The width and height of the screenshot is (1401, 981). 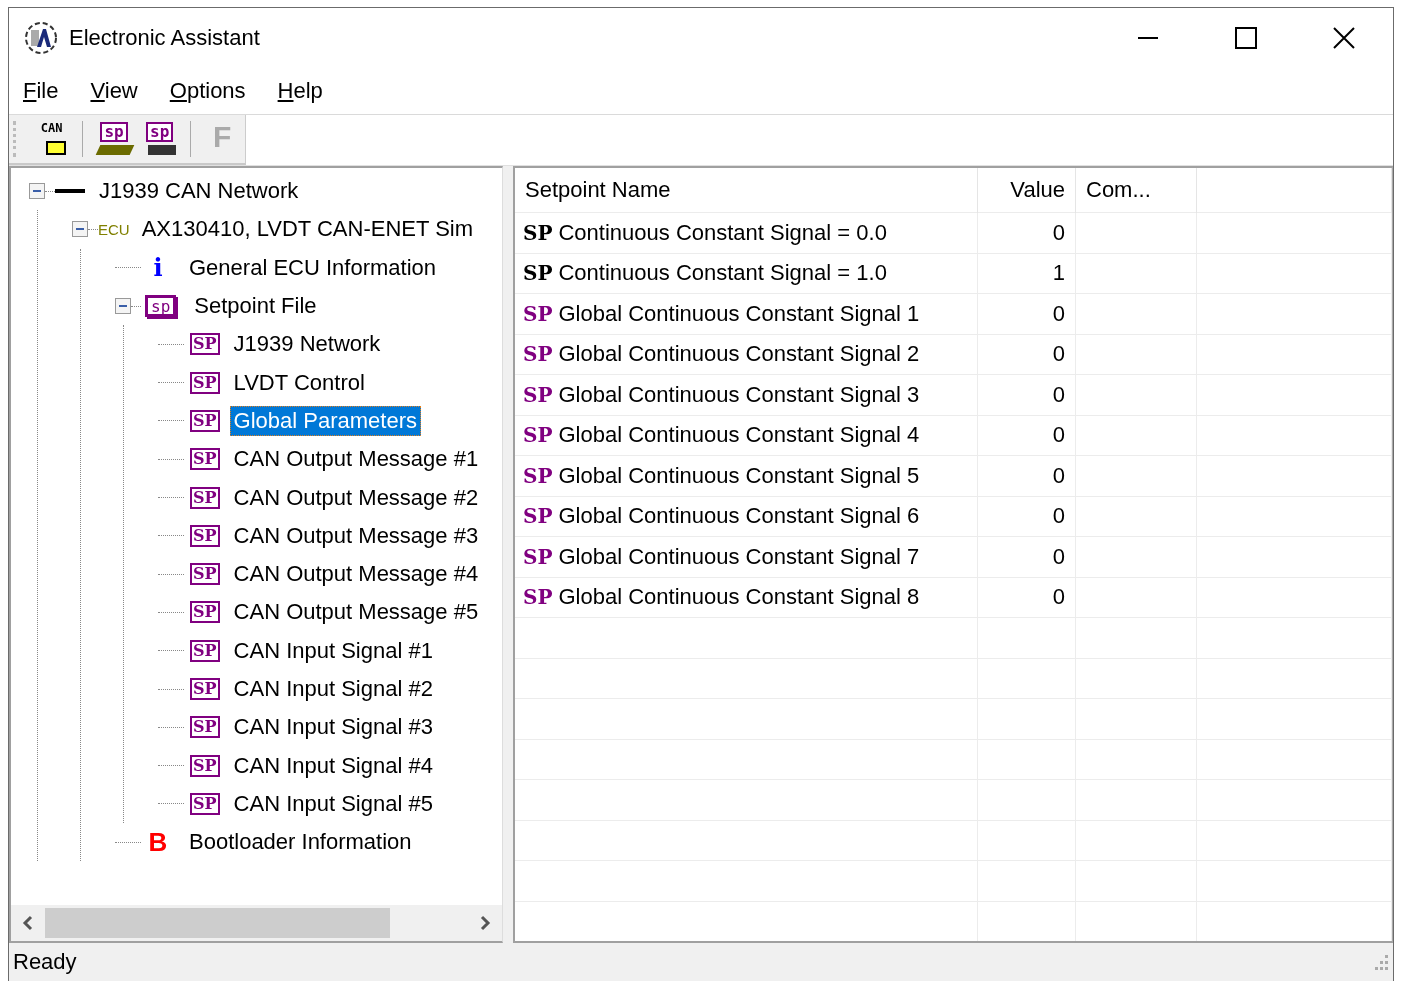 I want to click on info-icon: i, so click(x=158, y=268).